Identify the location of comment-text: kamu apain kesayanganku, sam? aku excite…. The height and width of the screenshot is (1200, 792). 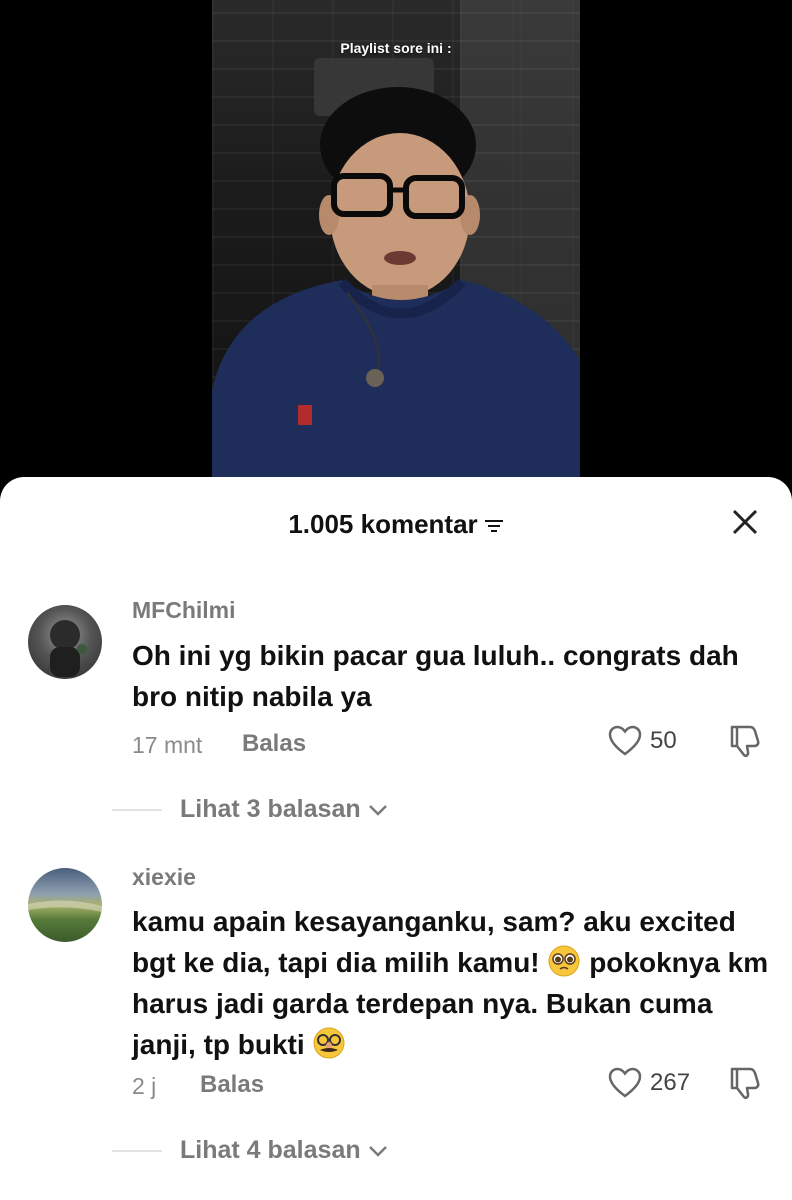
(452, 983).